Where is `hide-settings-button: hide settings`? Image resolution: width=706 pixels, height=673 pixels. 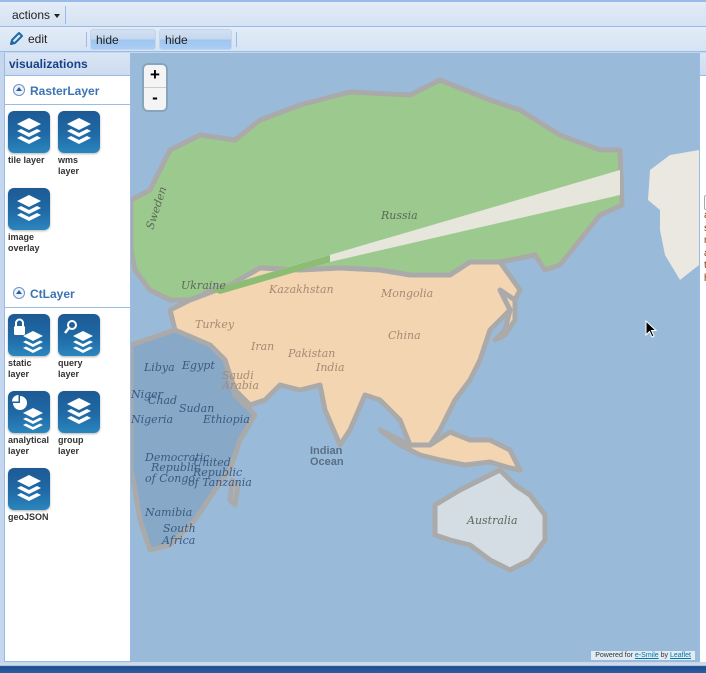 hide-settings-button: hide settings is located at coordinates (195, 48).